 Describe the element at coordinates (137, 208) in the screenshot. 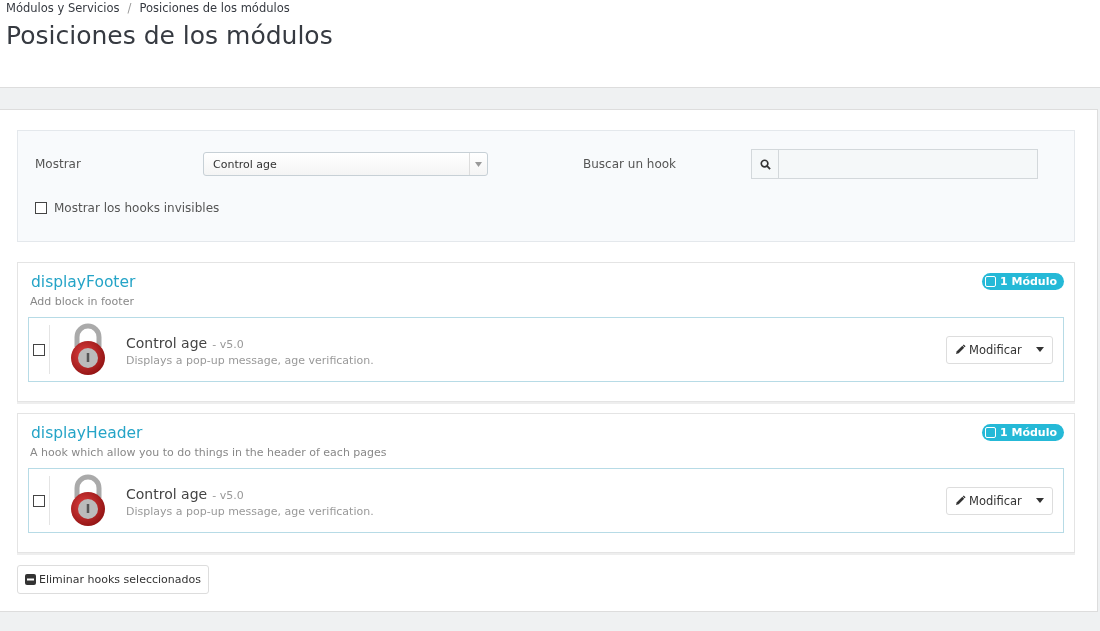

I see `checkbox-label: Mostrar los hooks invisibles` at that location.